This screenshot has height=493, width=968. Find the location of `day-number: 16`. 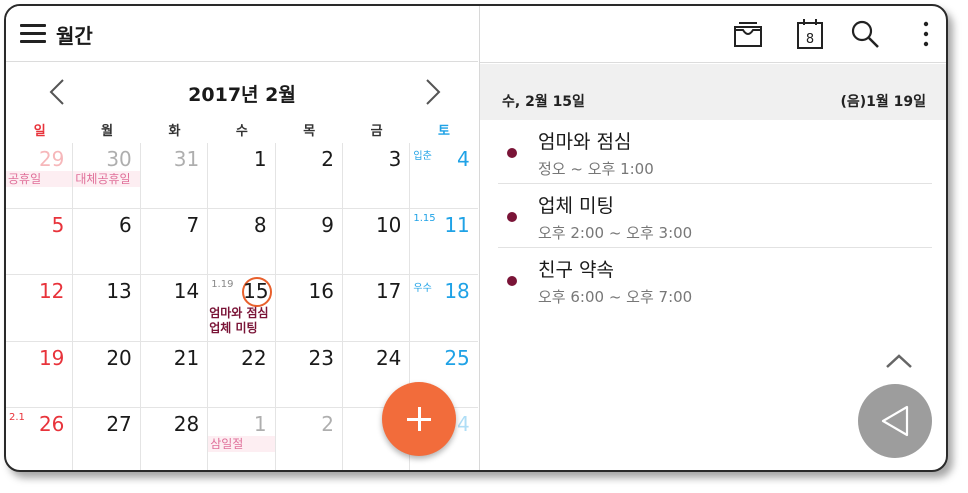

day-number: 16 is located at coordinates (321, 291).